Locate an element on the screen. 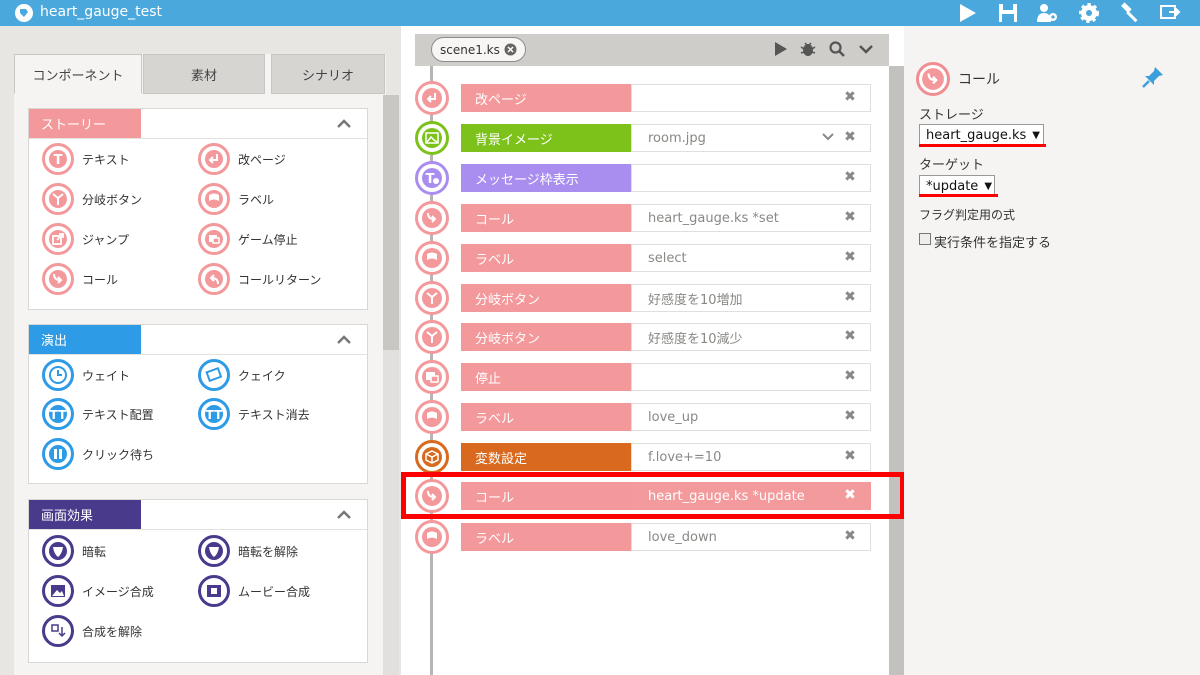  hammer-icon is located at coordinates (1129, 13).